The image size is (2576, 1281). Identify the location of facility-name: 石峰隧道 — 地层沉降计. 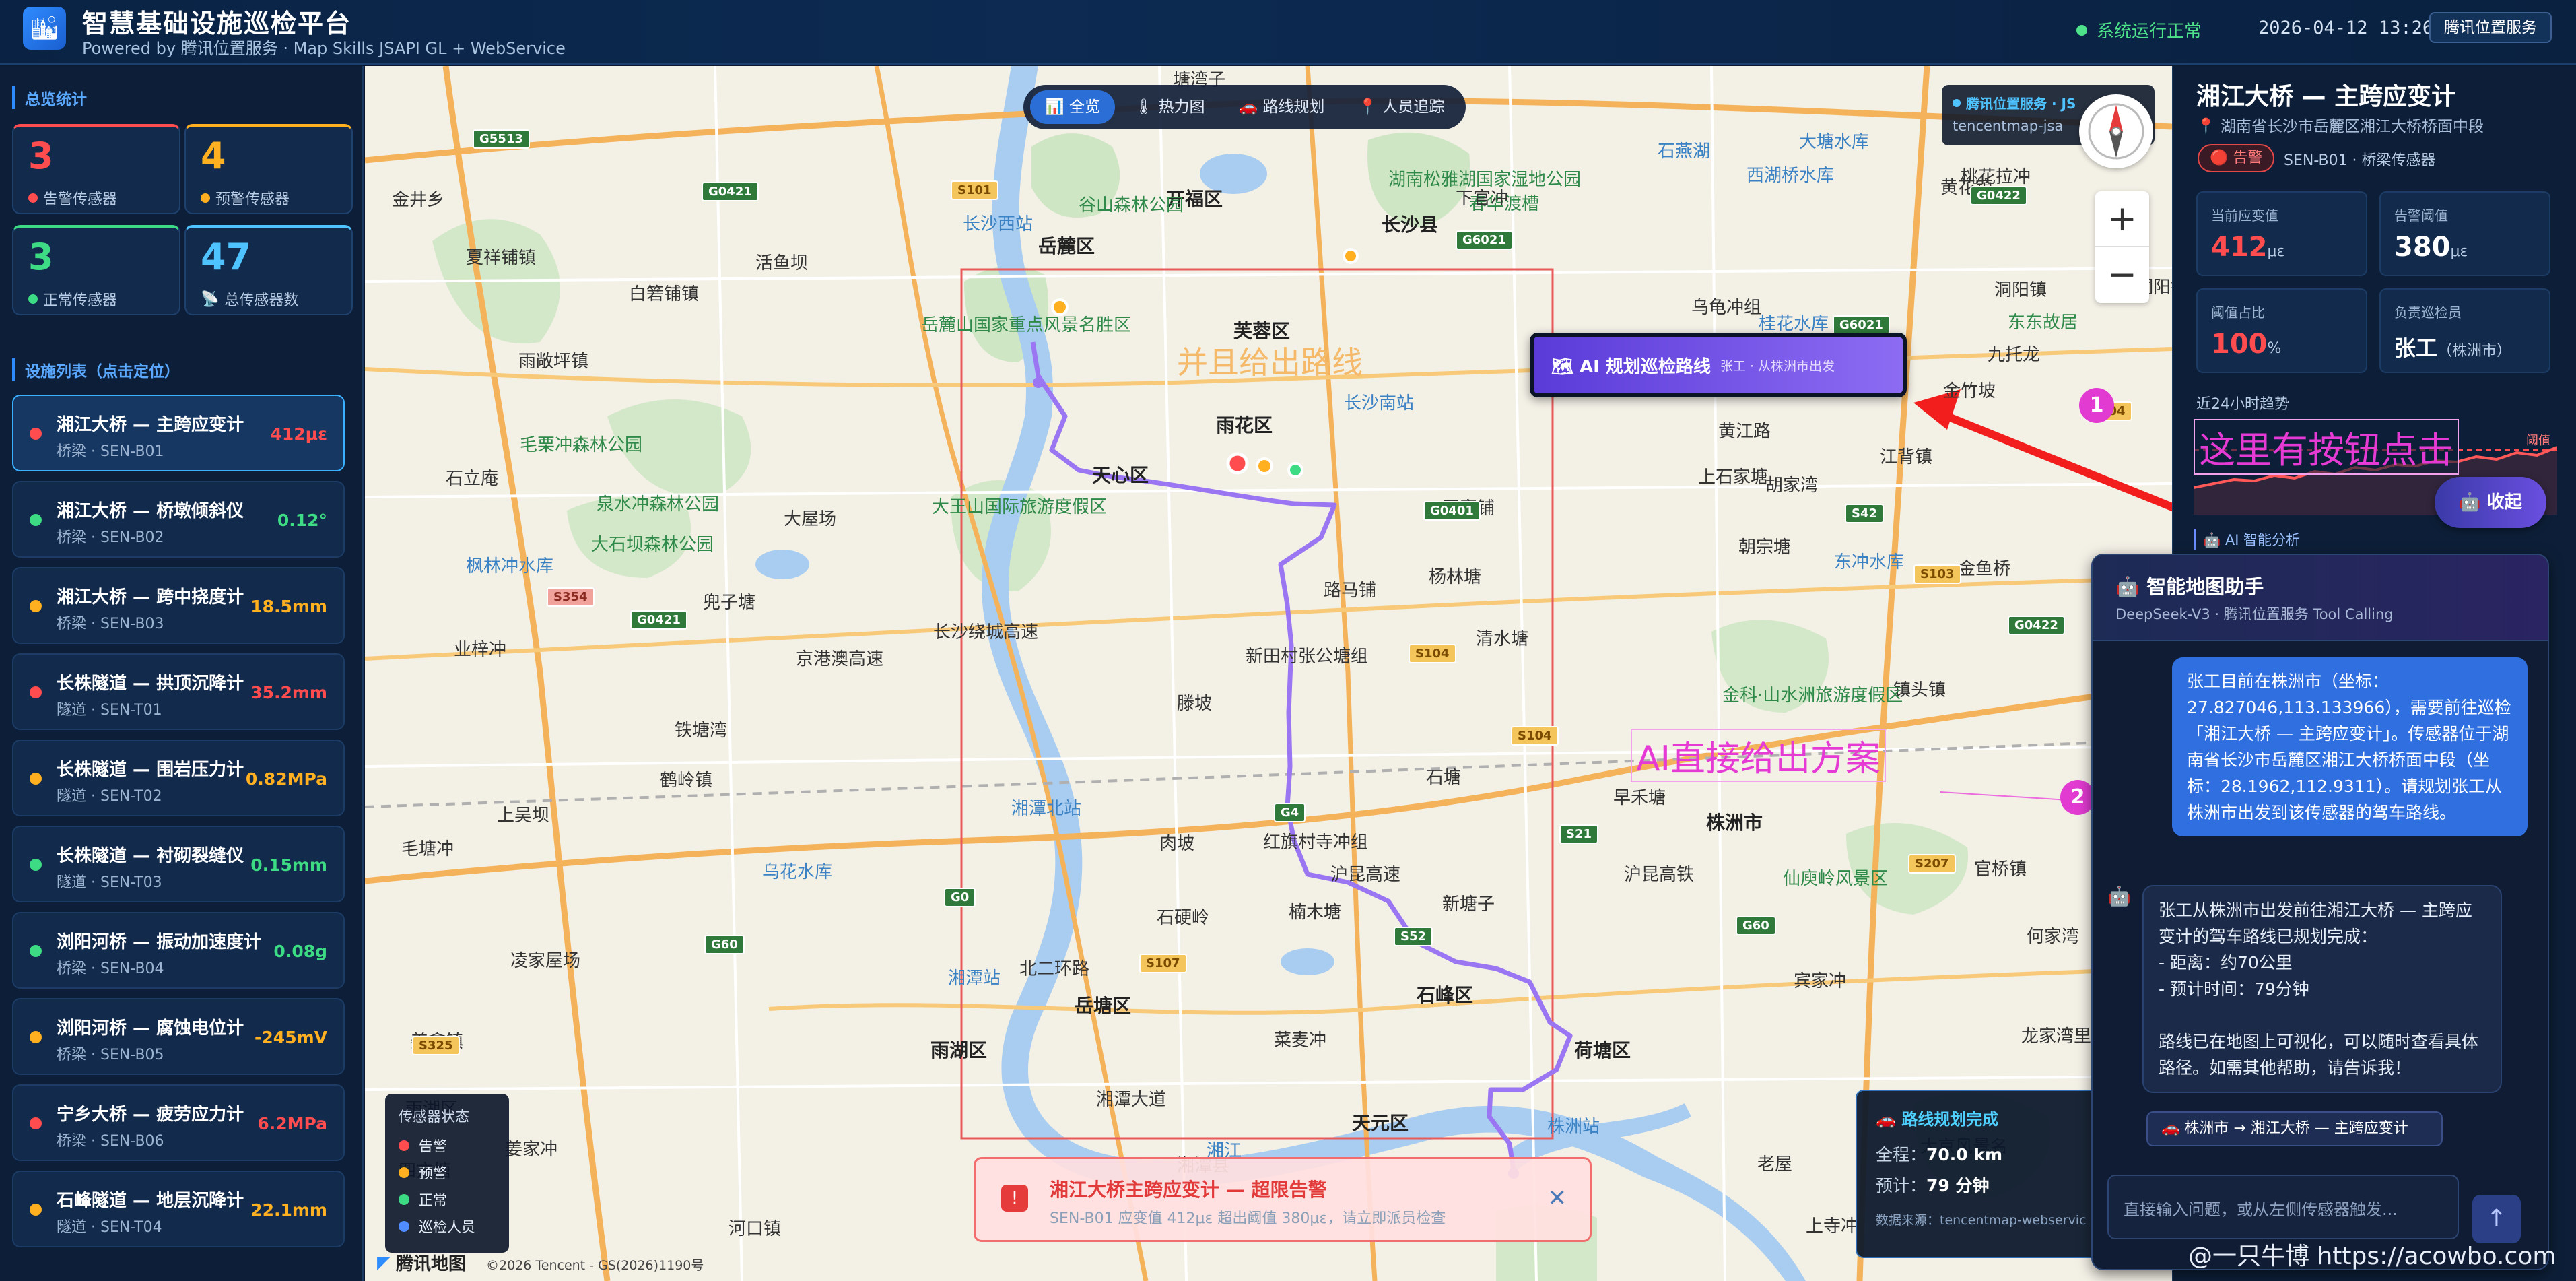
(151, 1201).